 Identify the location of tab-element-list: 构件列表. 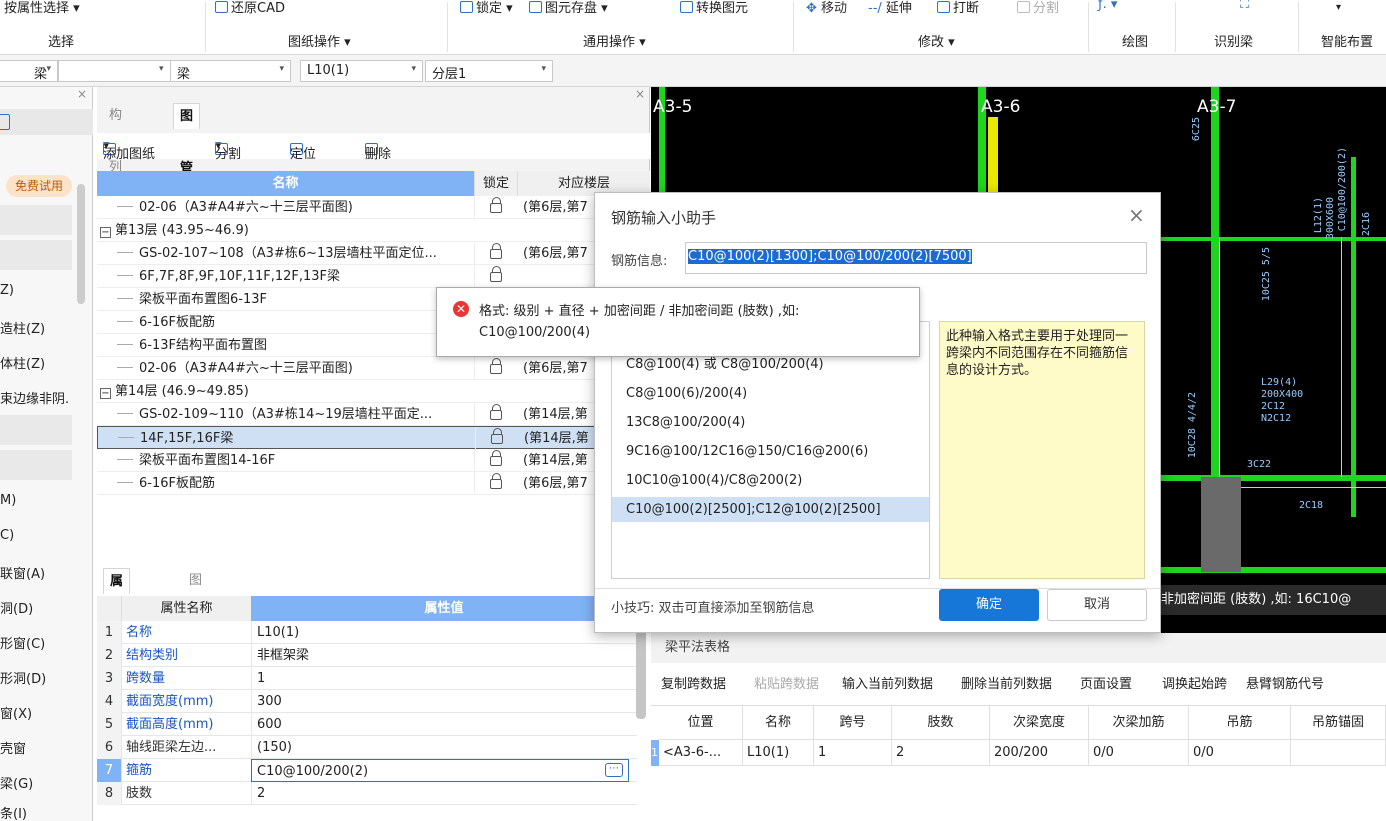
(115, 152).